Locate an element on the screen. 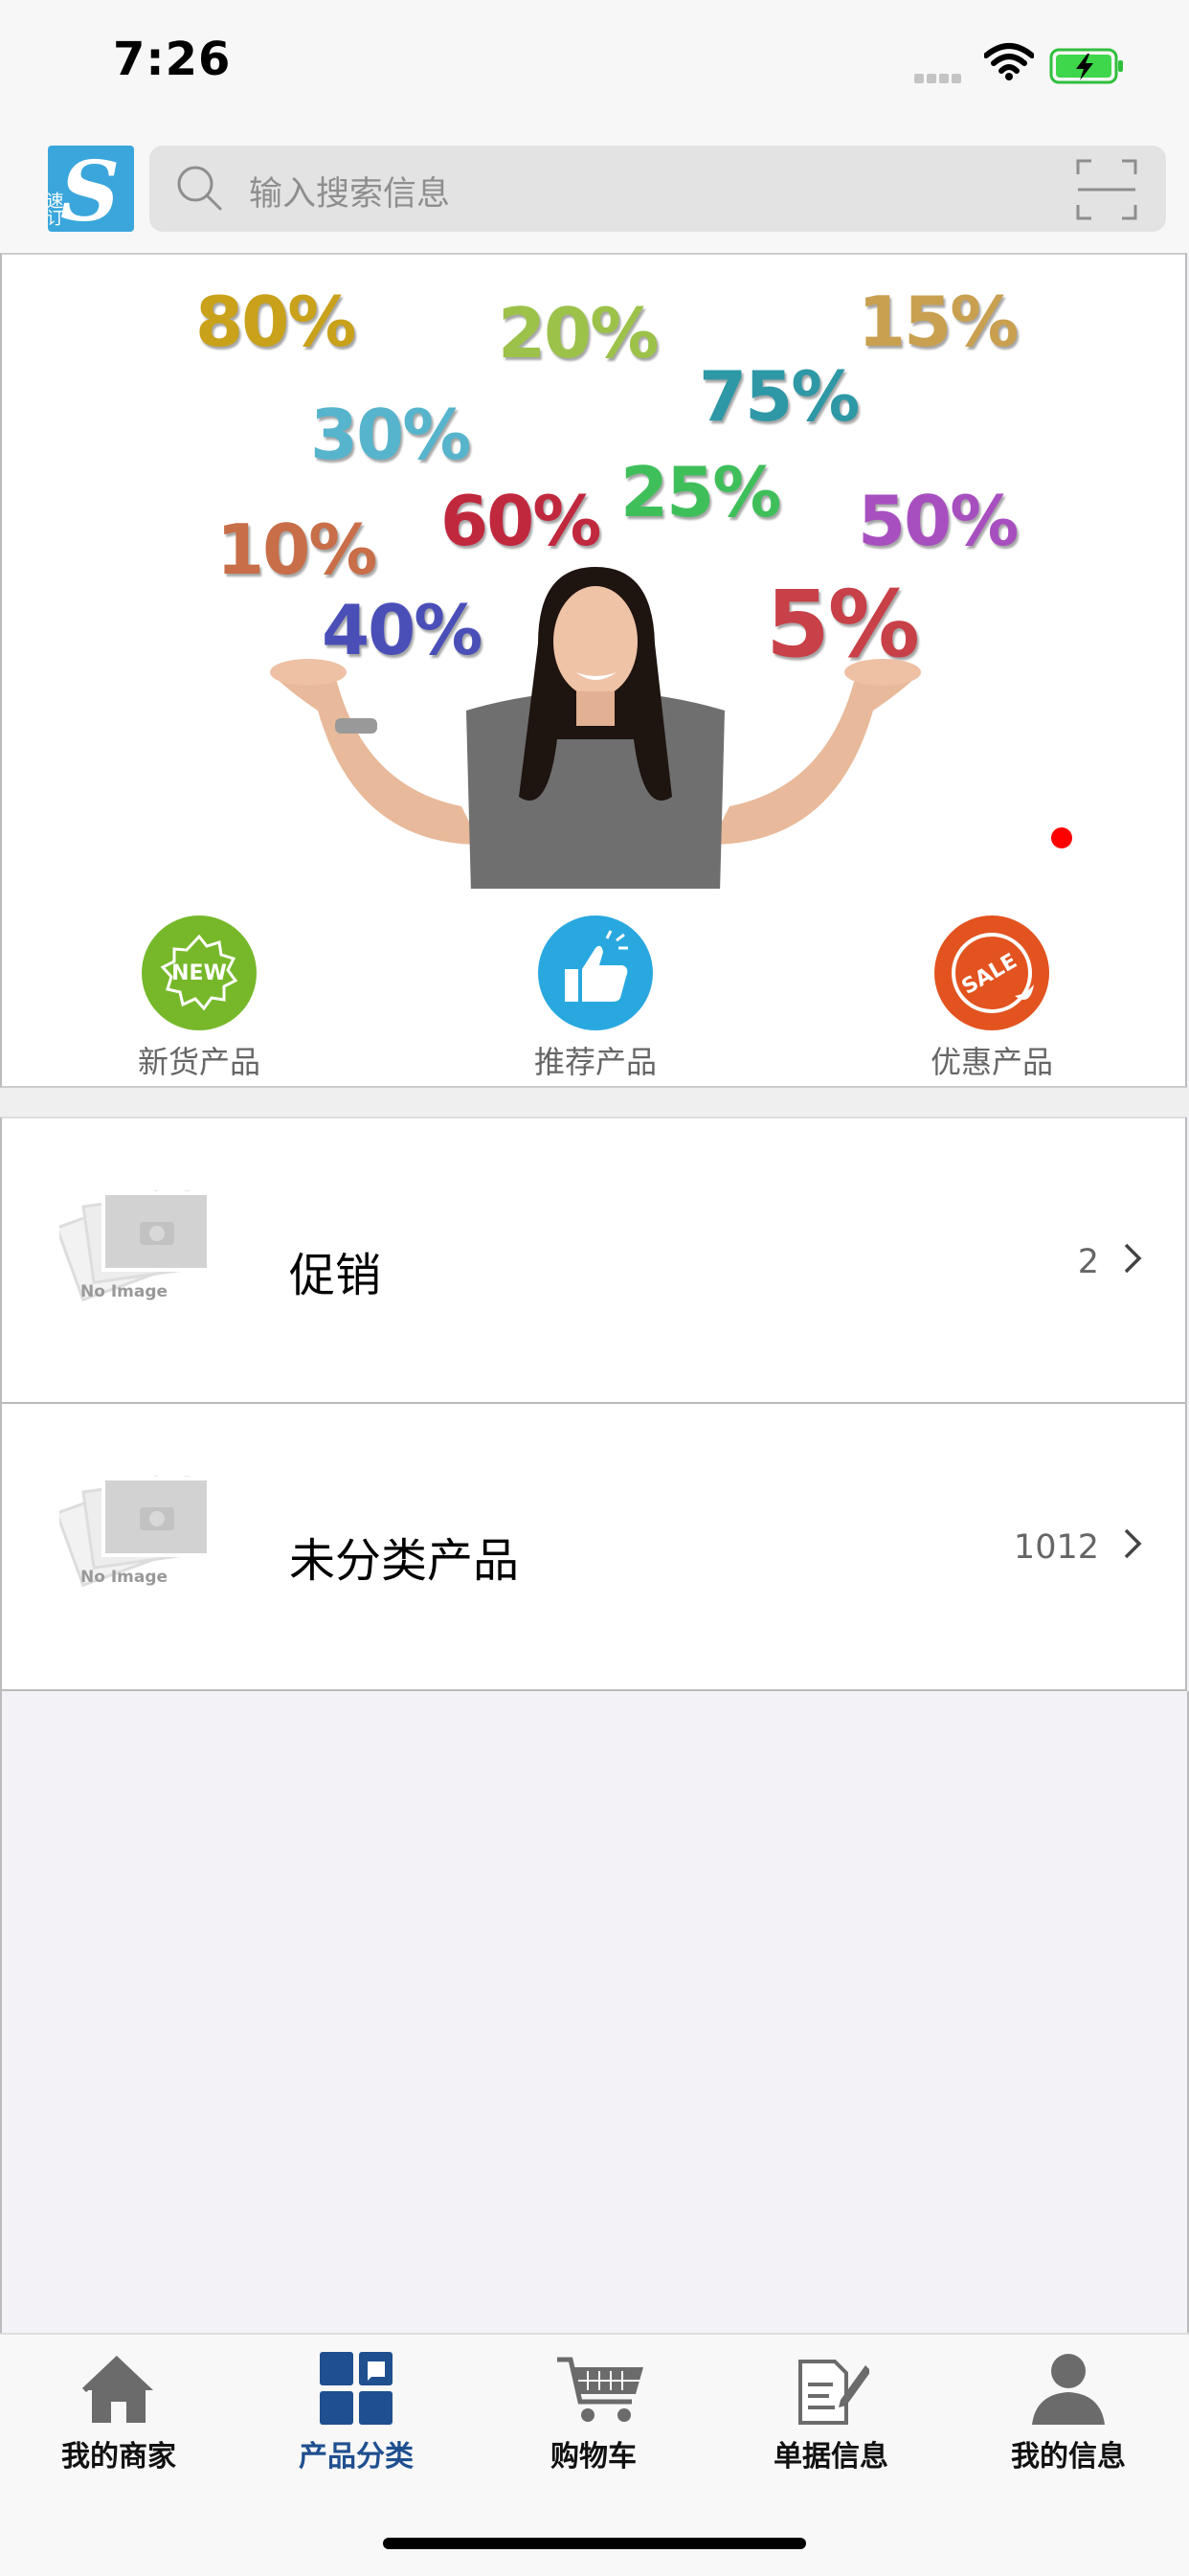 Image resolution: width=1189 pixels, height=2576 pixels. tab-label: 产品分类 is located at coordinates (356, 2457).